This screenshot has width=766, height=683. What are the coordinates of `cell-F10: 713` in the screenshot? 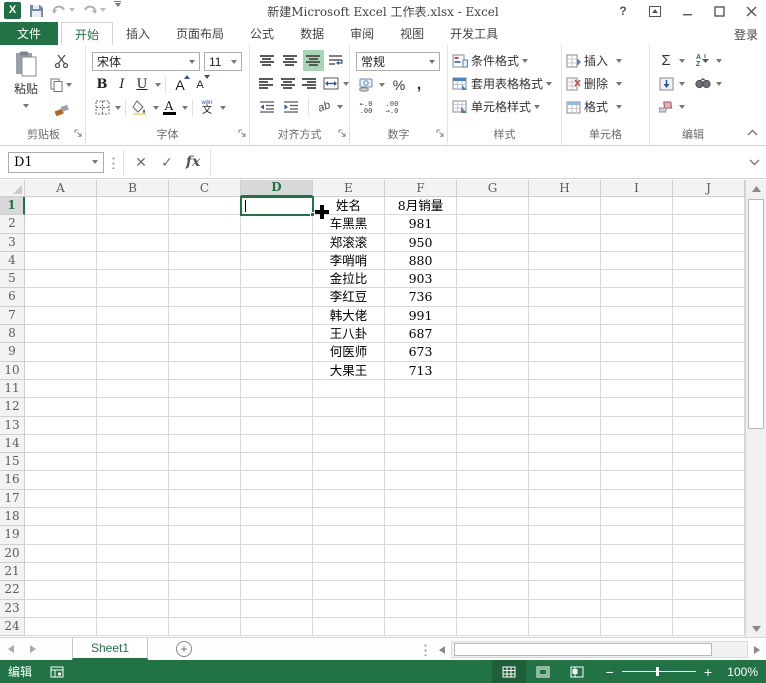 It's located at (421, 370).